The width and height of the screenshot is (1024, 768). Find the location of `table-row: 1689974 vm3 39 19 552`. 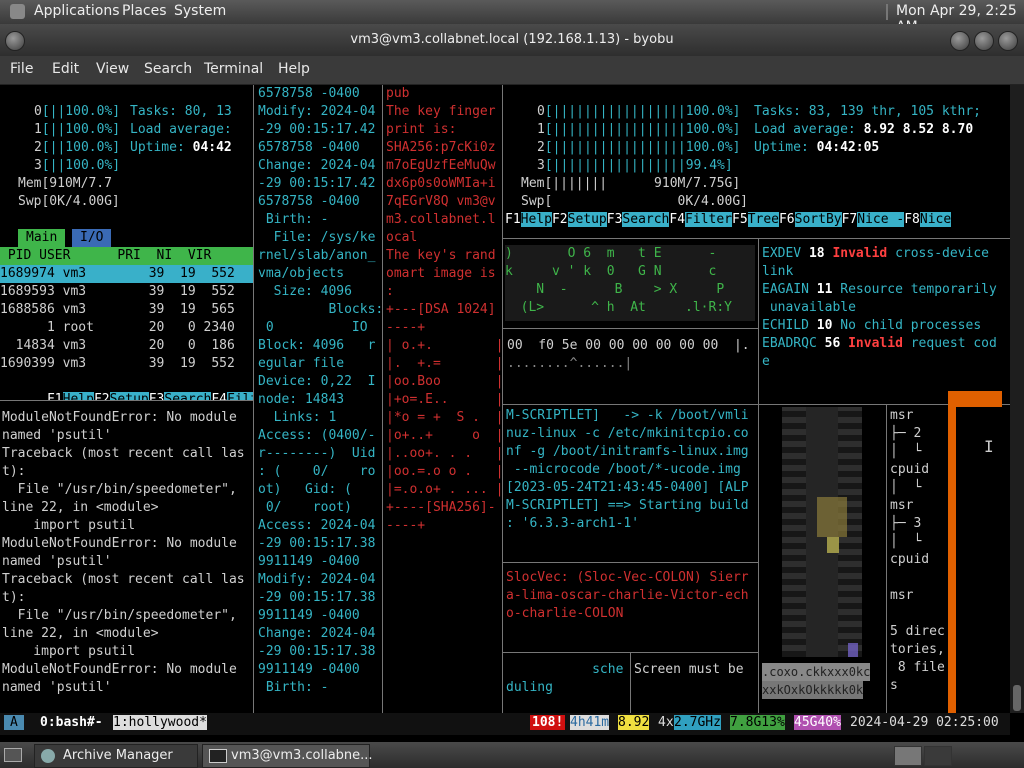

table-row: 1689974 vm3 39 19 552 is located at coordinates (126, 274).